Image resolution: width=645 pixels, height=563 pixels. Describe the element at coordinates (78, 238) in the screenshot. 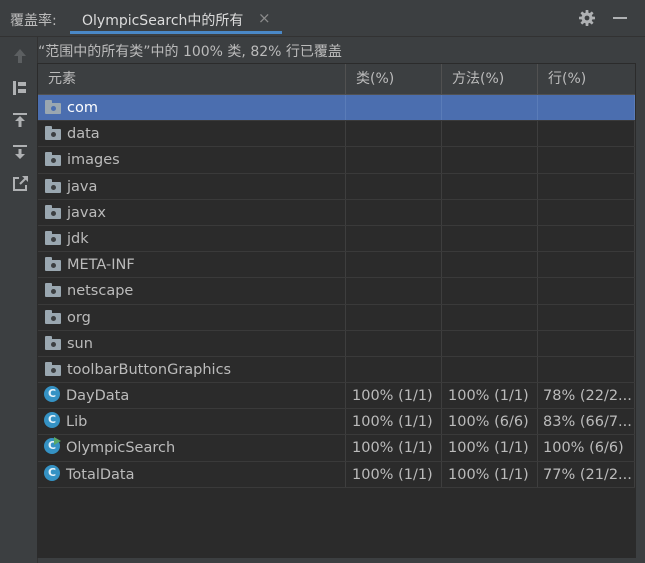

I see `element-name: jdk` at that location.